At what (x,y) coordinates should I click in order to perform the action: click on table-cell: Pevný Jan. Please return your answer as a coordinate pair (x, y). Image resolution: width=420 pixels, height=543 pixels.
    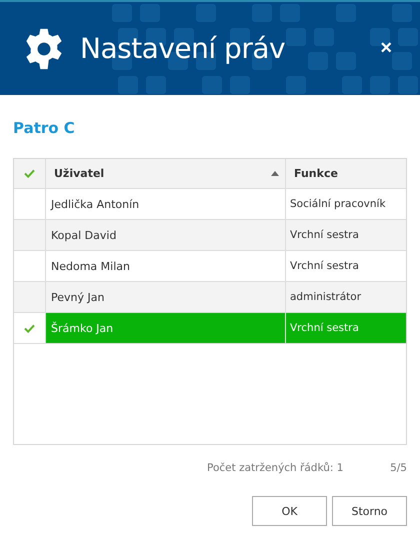
    Looking at the image, I should click on (166, 297).